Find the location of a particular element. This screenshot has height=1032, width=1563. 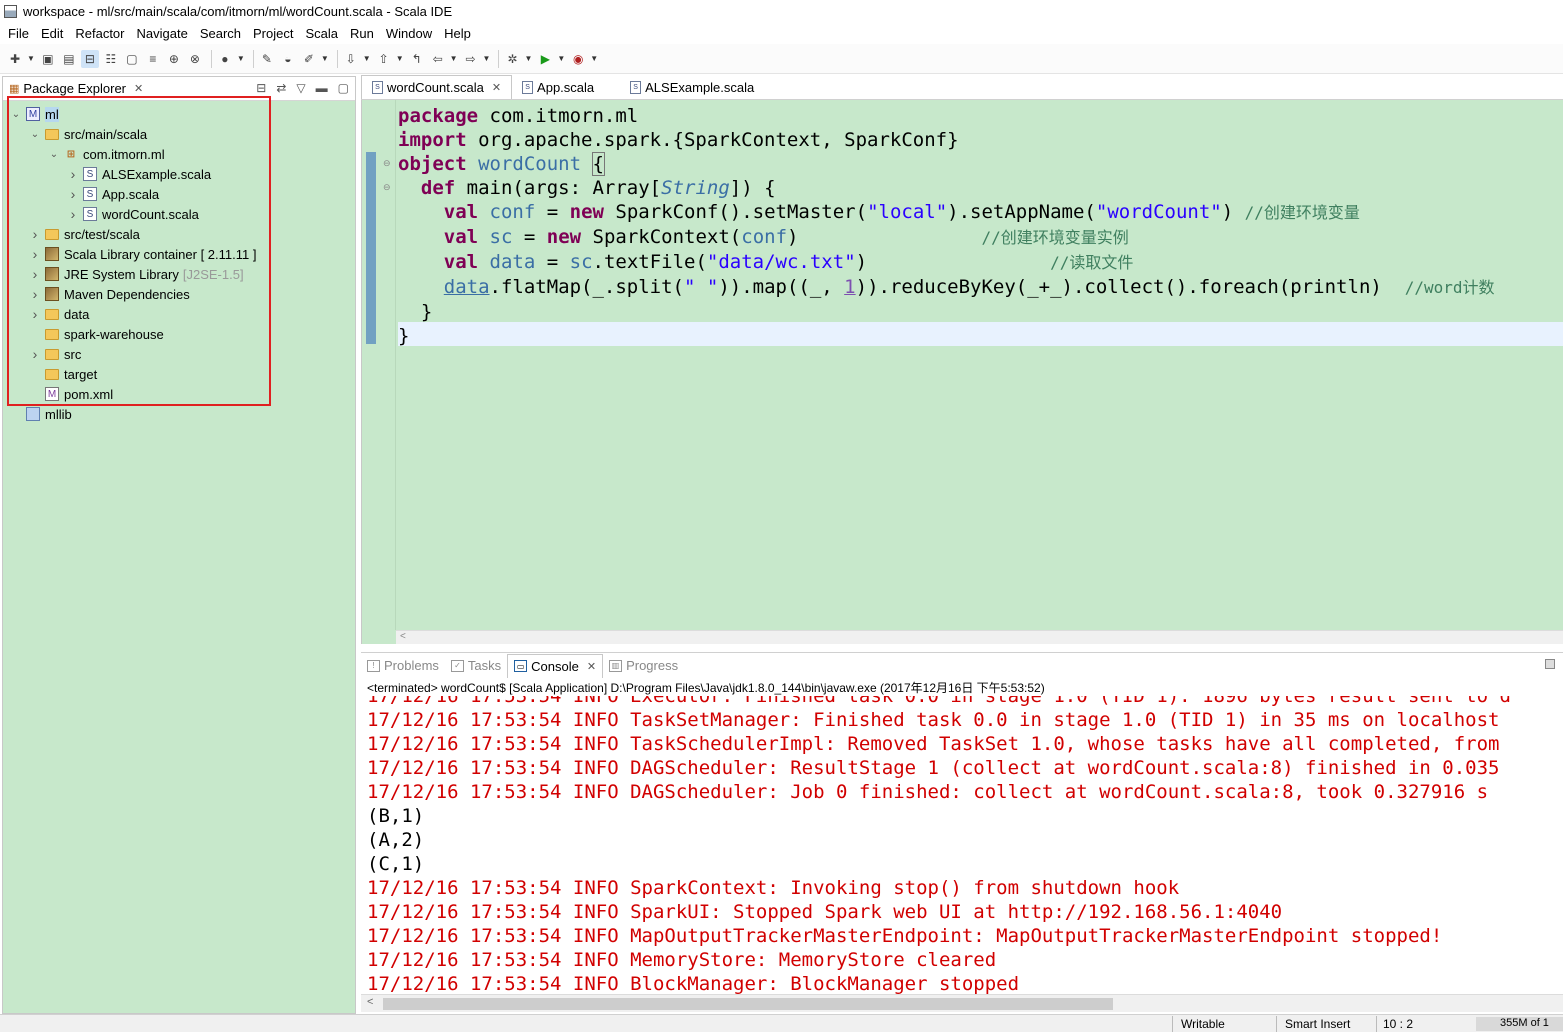

open-type-icon: ⊕ is located at coordinates (174, 59).